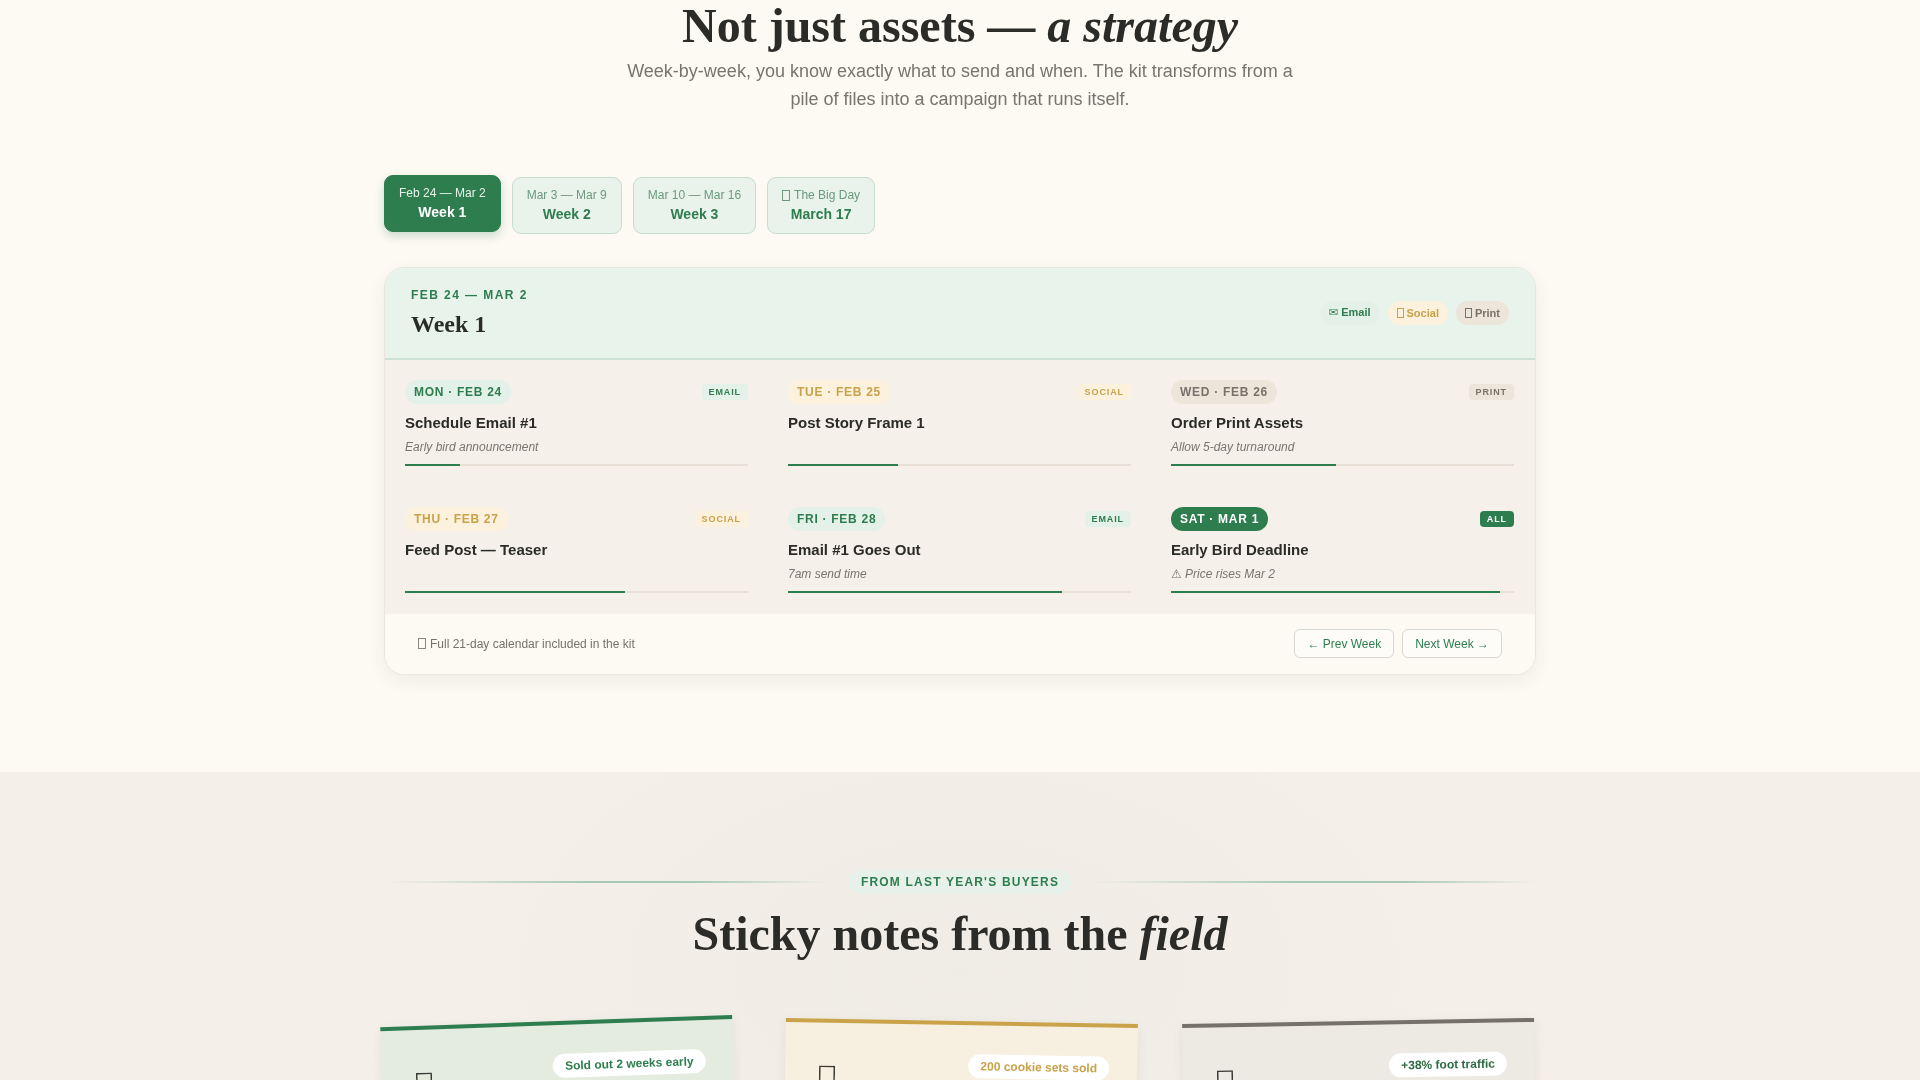  I want to click on task-title: Post Story Frame 1, so click(857, 422).